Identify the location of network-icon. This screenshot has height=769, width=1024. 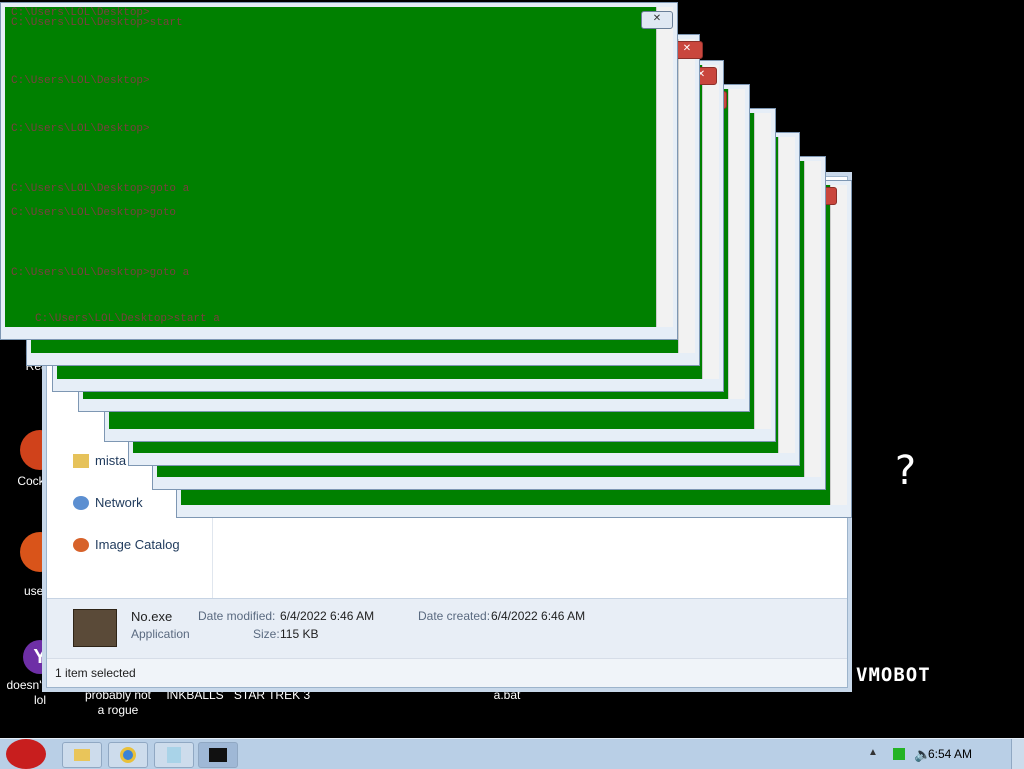
(81, 502).